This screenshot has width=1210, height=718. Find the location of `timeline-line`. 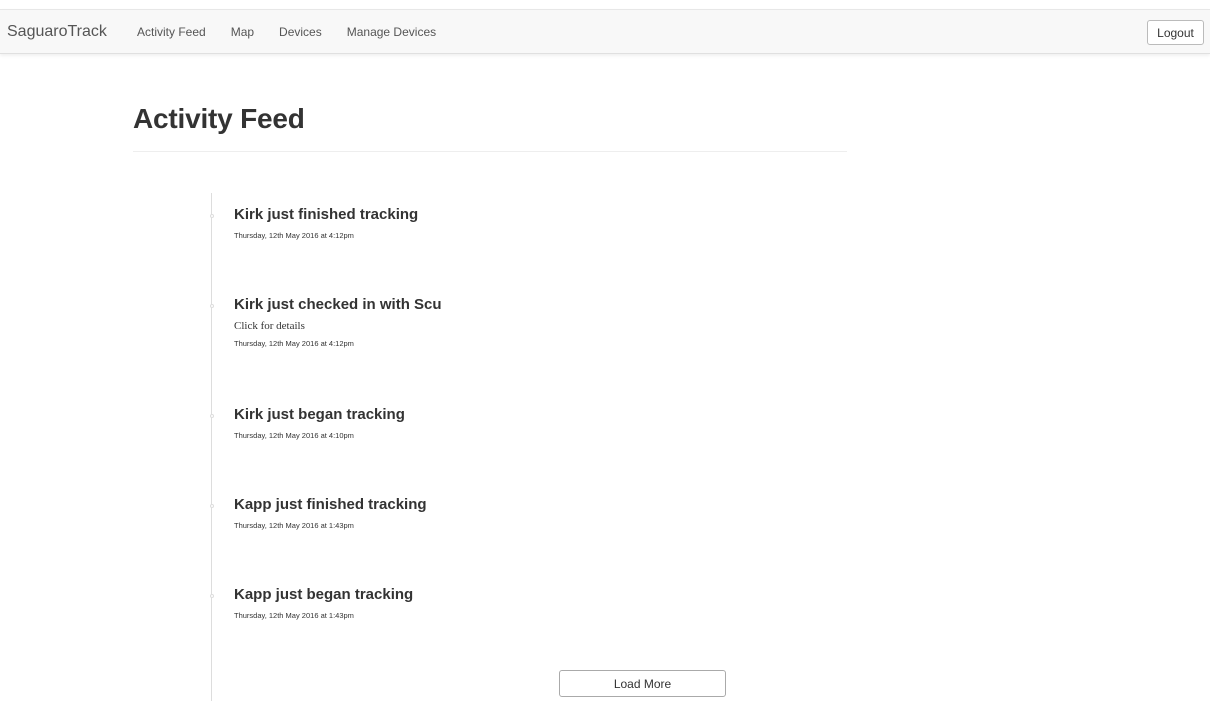

timeline-line is located at coordinates (211, 447).